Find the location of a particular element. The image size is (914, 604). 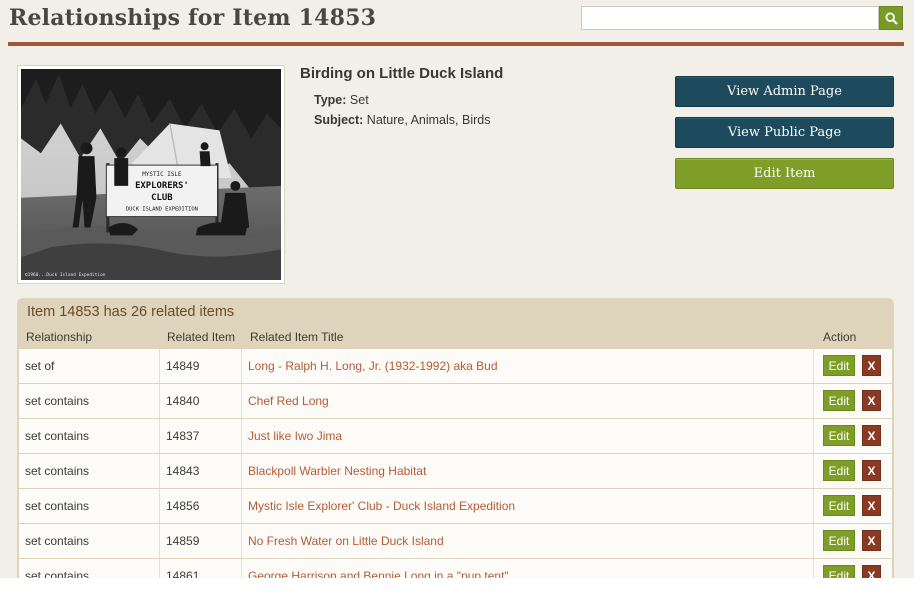

related-item-cell: 14859 is located at coordinates (201, 541).